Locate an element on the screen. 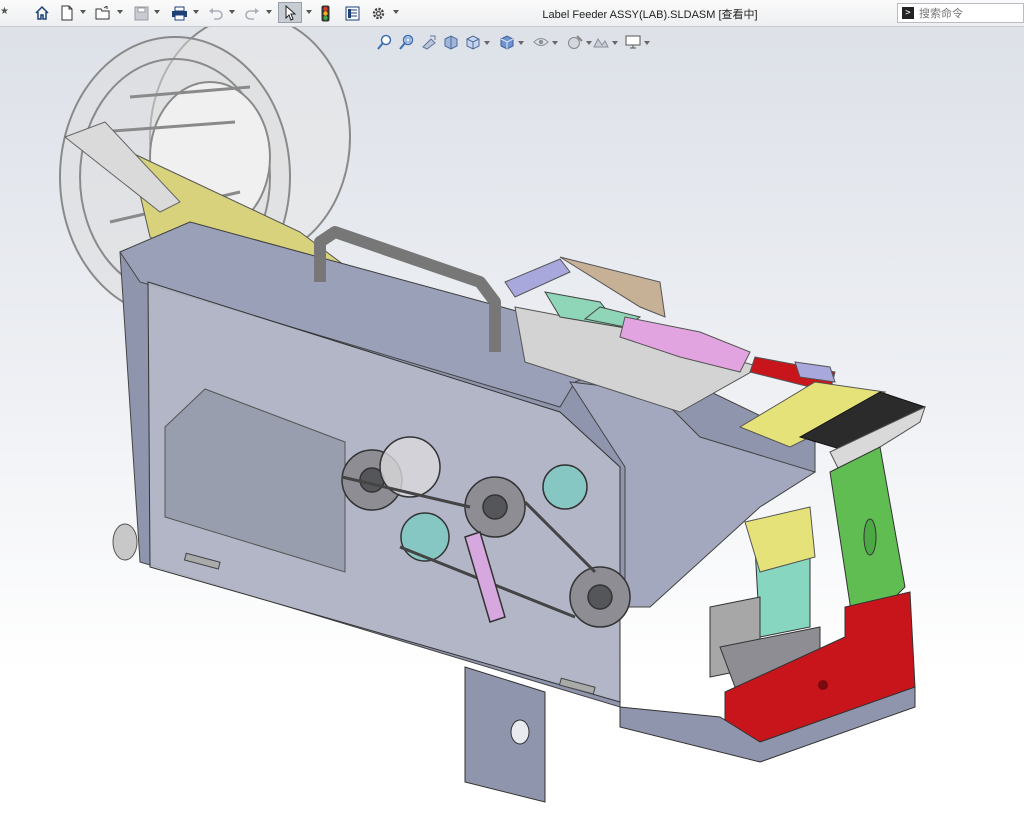 The width and height of the screenshot is (1024, 832). open-dropdown-arrow is located at coordinates (120, 12).